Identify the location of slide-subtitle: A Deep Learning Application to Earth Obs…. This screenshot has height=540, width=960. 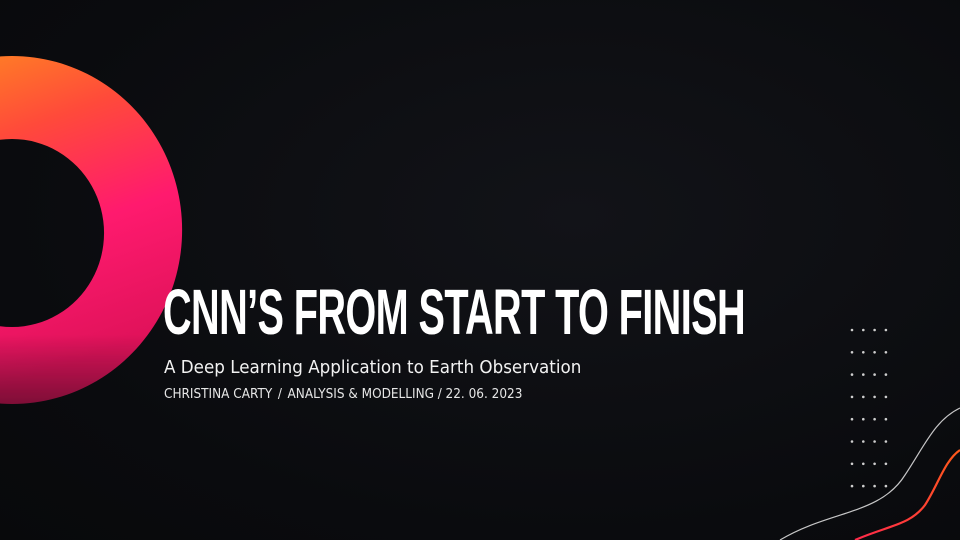
(373, 367).